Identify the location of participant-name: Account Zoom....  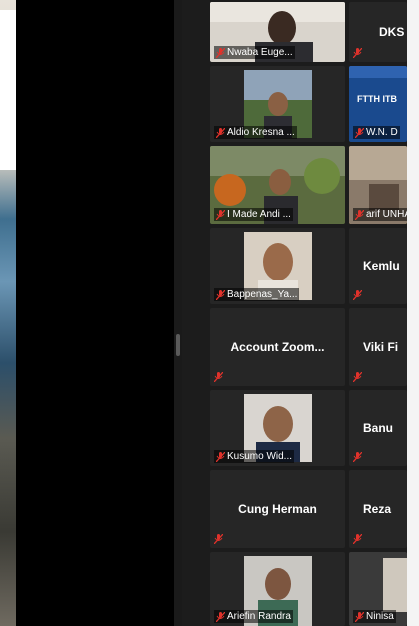
(277, 347).